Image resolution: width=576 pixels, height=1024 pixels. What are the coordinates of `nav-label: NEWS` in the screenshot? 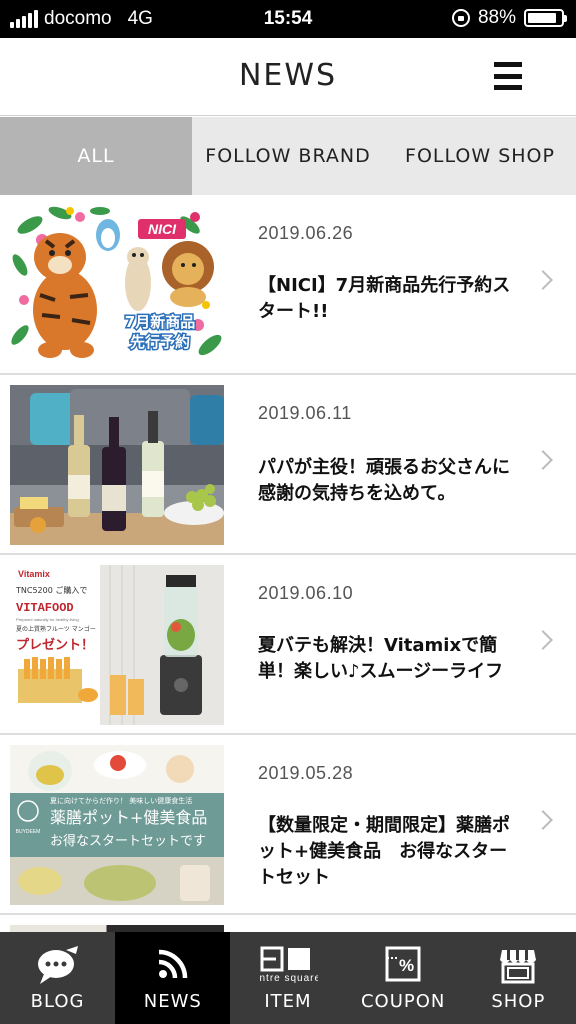 It's located at (172, 1001).